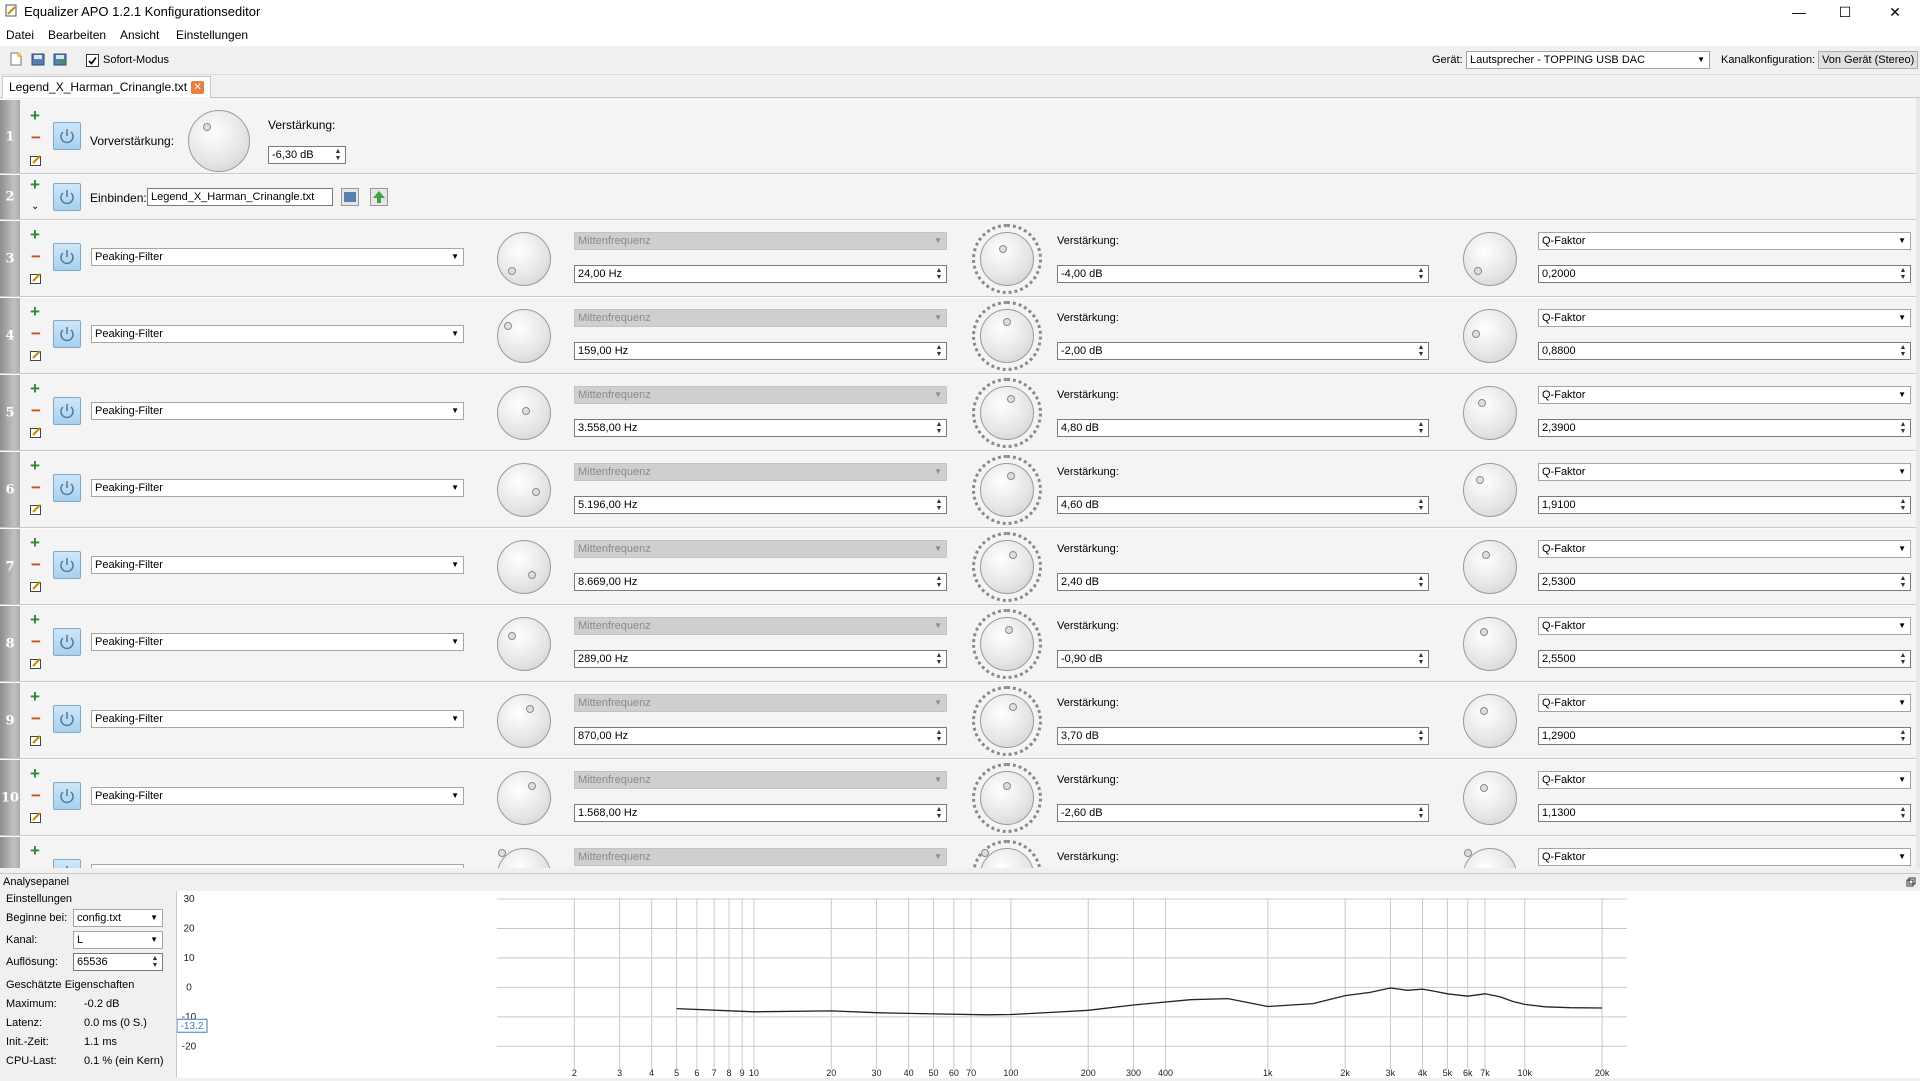 Image resolution: width=1920 pixels, height=1081 pixels. Describe the element at coordinates (1799, 12) in the screenshot. I see `minimize-button: —` at that location.